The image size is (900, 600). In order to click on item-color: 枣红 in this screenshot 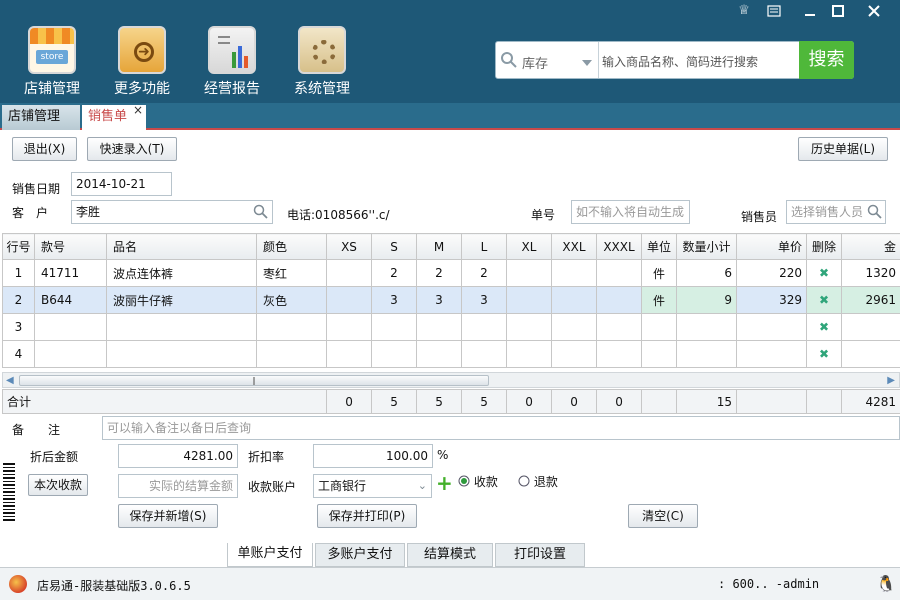, I will do `click(291, 273)`.